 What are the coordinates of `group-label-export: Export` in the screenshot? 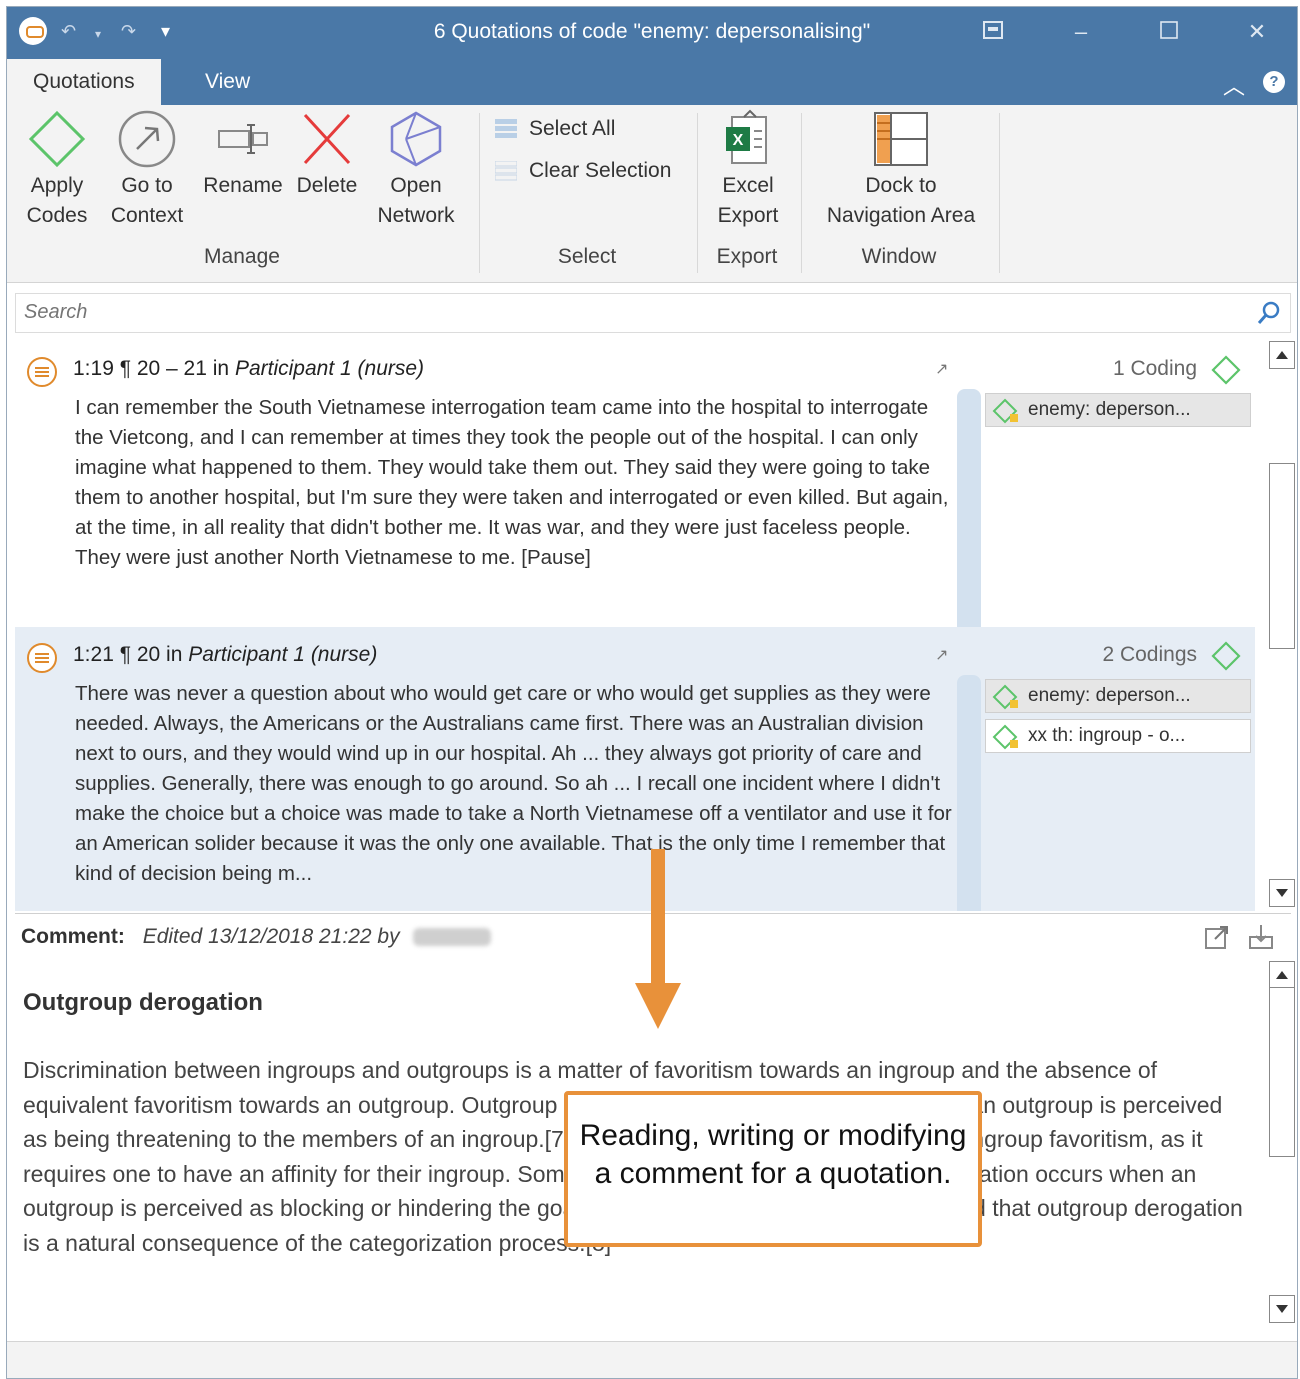 It's located at (747, 256).